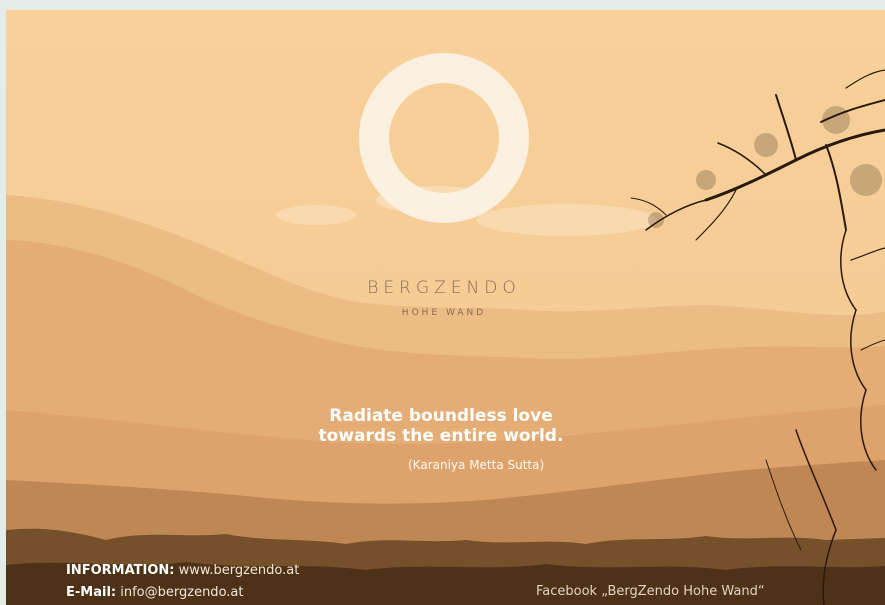  I want to click on info-label: INFORMATION:, so click(120, 570).